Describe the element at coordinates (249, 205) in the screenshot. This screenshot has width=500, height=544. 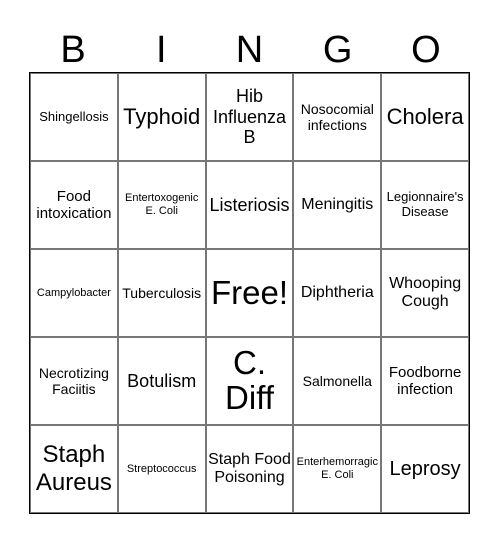
I see `bingo-cell: Listeriosis` at that location.